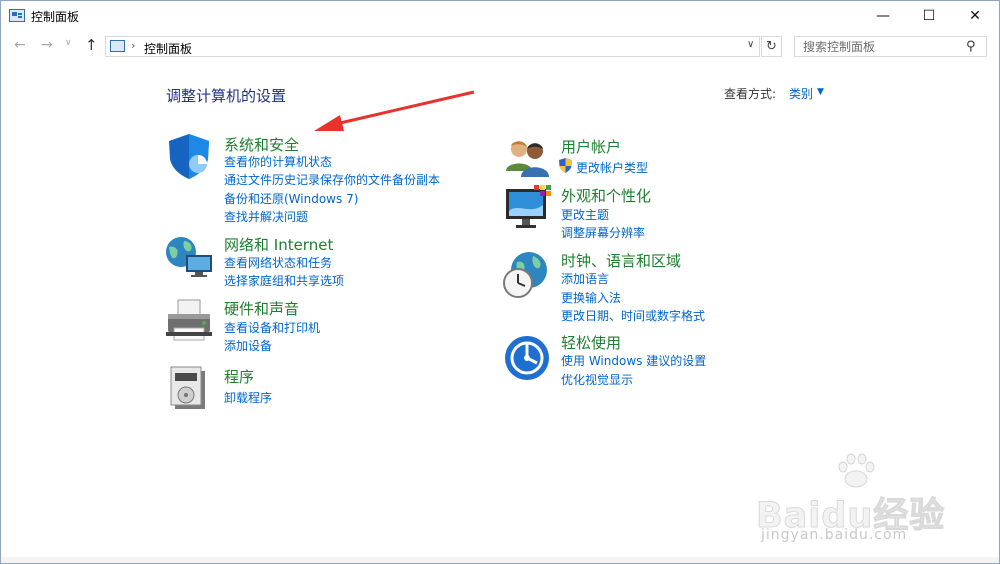  I want to click on link-troubleshoot: 查找并解决问题, so click(266, 216).